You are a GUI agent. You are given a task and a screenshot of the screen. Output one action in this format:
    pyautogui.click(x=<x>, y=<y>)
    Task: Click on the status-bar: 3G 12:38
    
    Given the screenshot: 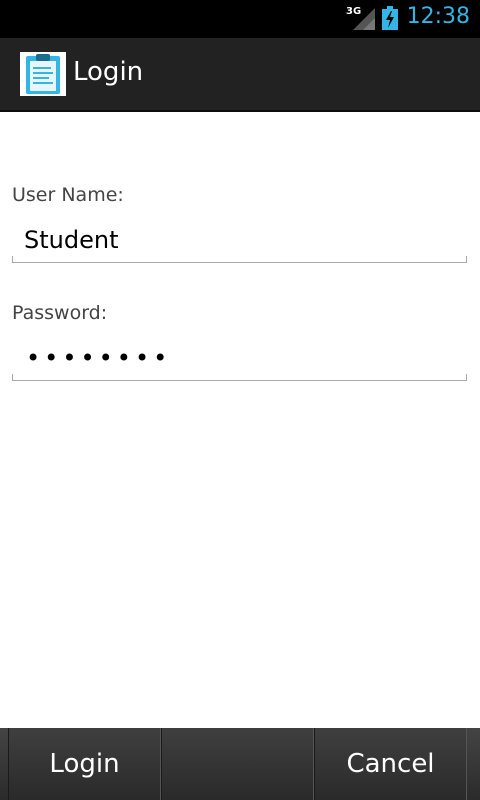 What is the action you would take?
    pyautogui.click(x=240, y=19)
    